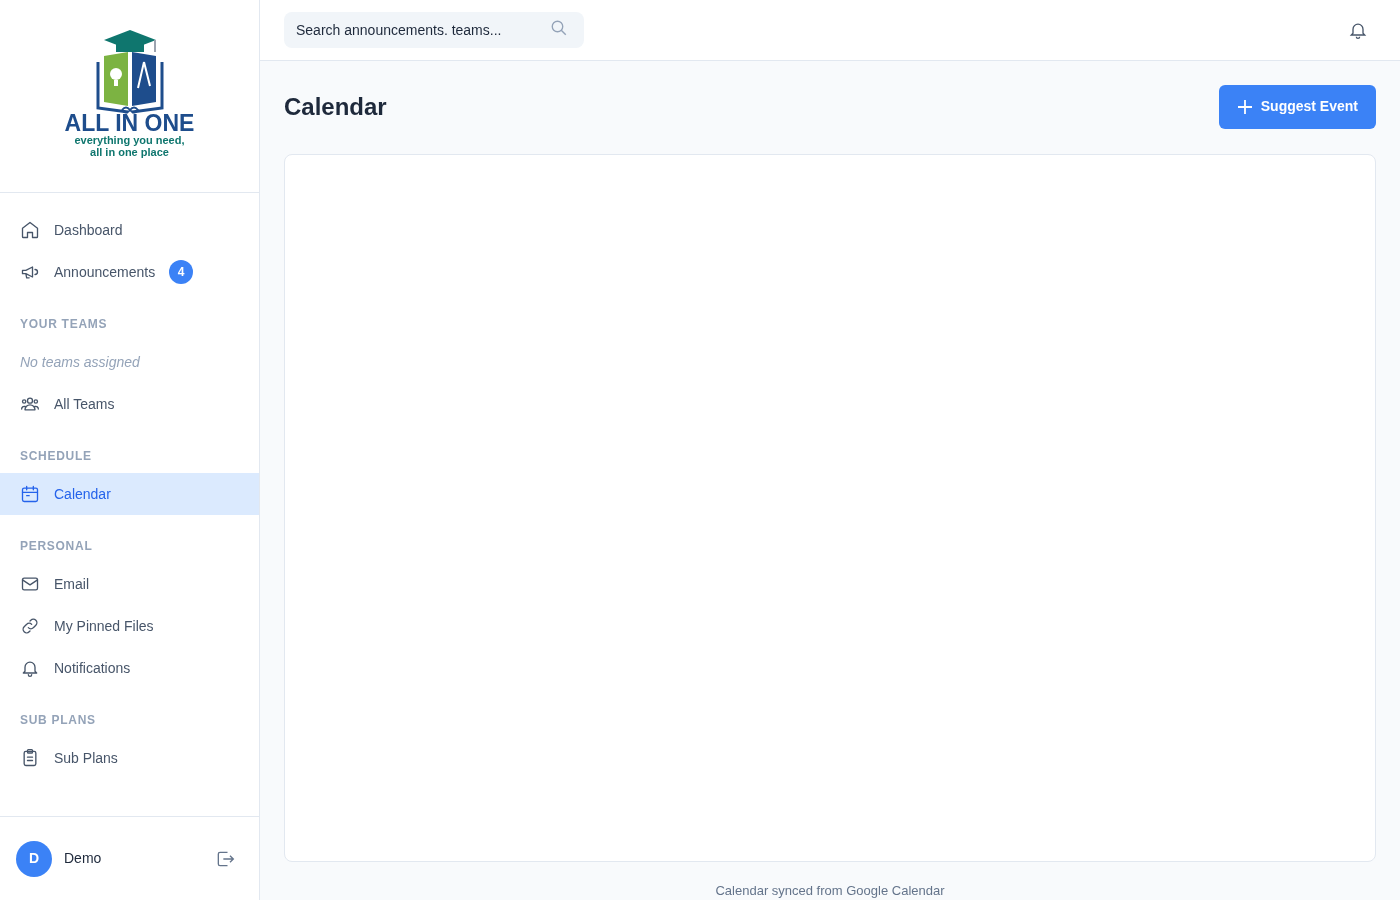  I want to click on section-heading: YOUR TEAMS, so click(64, 324).